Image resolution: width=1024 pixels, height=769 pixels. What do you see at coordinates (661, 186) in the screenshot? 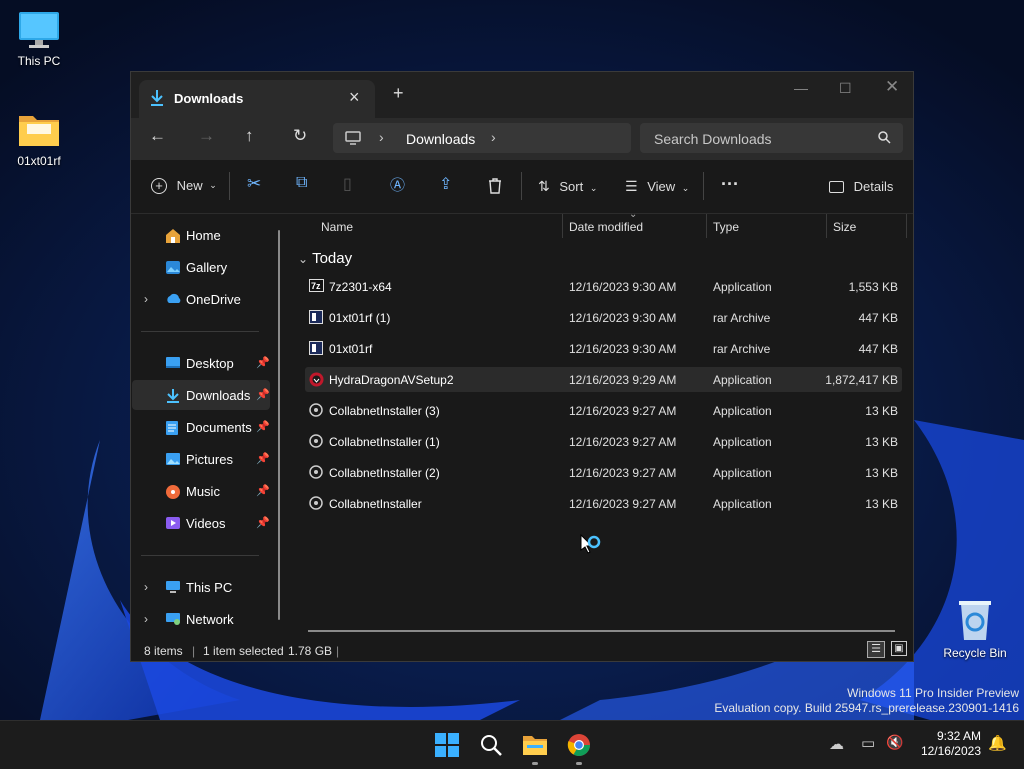
I see `view-label: View` at bounding box center [661, 186].